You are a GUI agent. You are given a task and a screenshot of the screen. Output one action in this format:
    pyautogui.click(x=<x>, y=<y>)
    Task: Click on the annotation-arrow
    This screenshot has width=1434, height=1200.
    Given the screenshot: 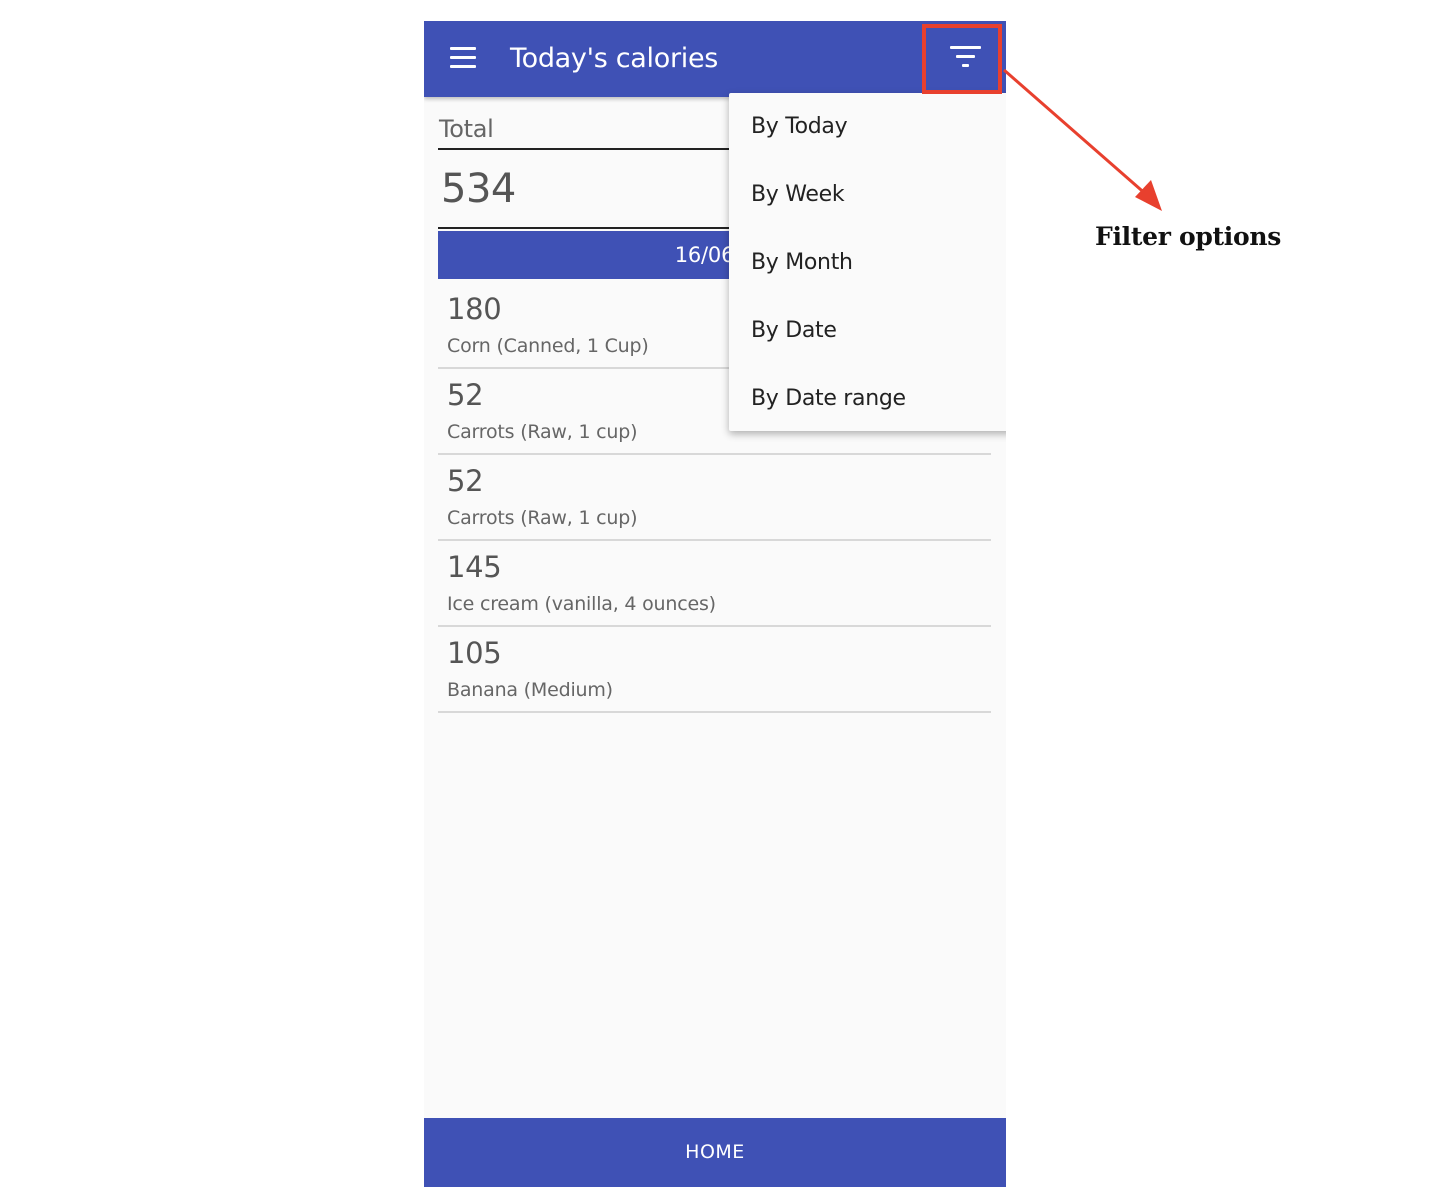 What is the action you would take?
    pyautogui.click(x=1082, y=139)
    